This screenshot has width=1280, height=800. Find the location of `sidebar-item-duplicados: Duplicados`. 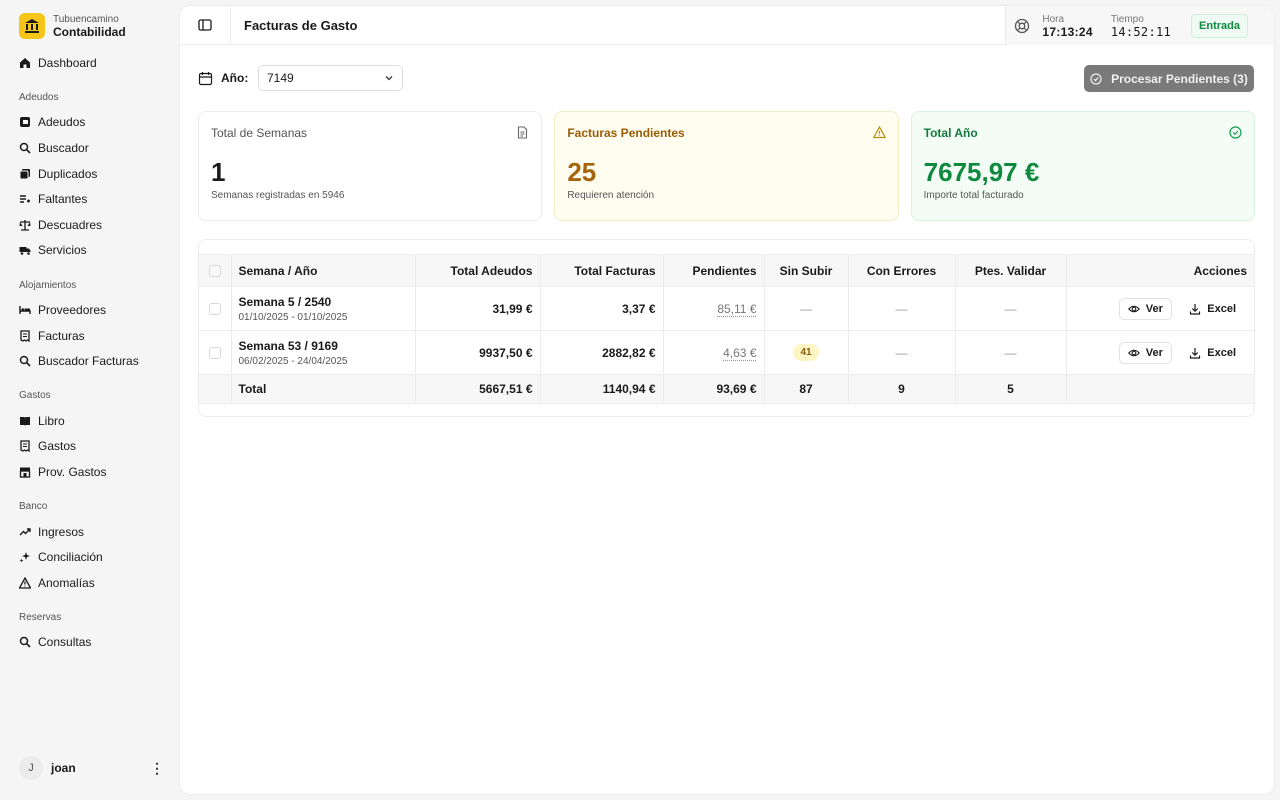

sidebar-item-duplicados: Duplicados is located at coordinates (90, 174).